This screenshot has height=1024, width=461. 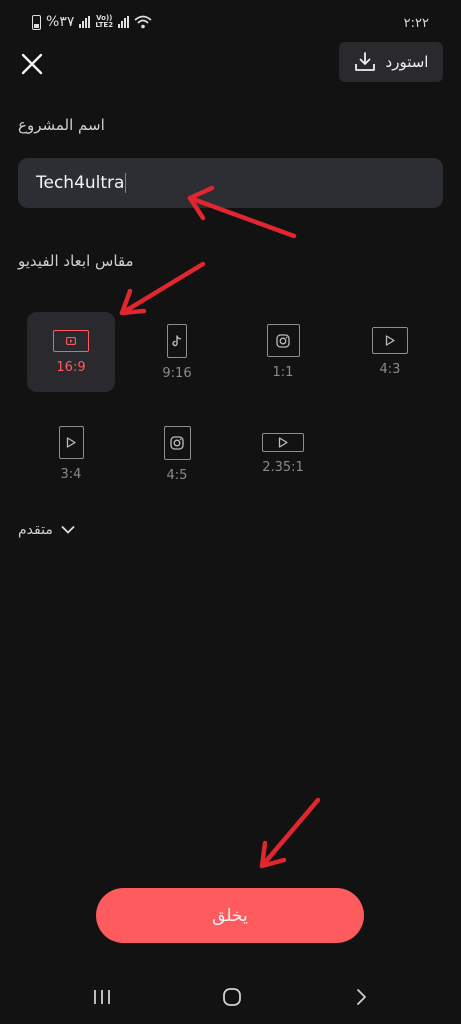 What do you see at coordinates (60, 22) in the screenshot?
I see `battery-percent: %٣٧` at bounding box center [60, 22].